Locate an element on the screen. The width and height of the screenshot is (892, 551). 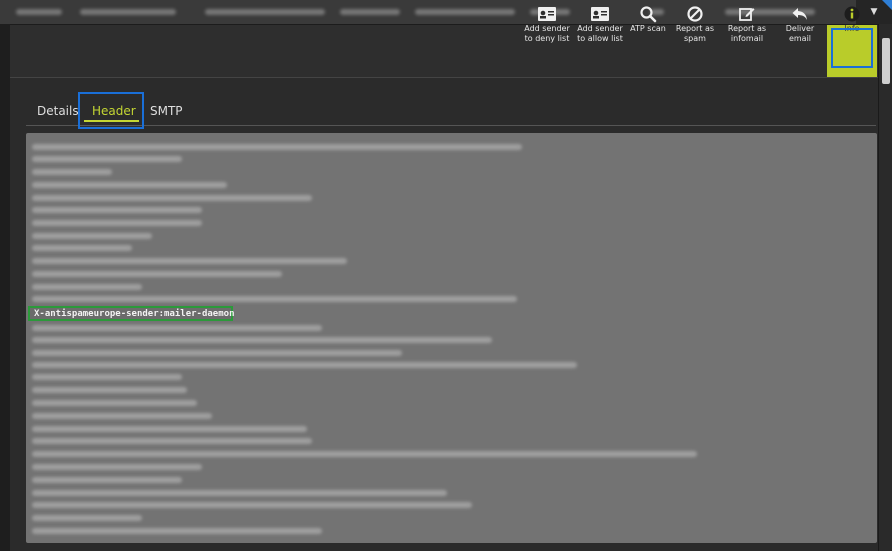
highlighted-header-line: X-antispameurope-sender:mailer-daemon is located at coordinates (131, 313).